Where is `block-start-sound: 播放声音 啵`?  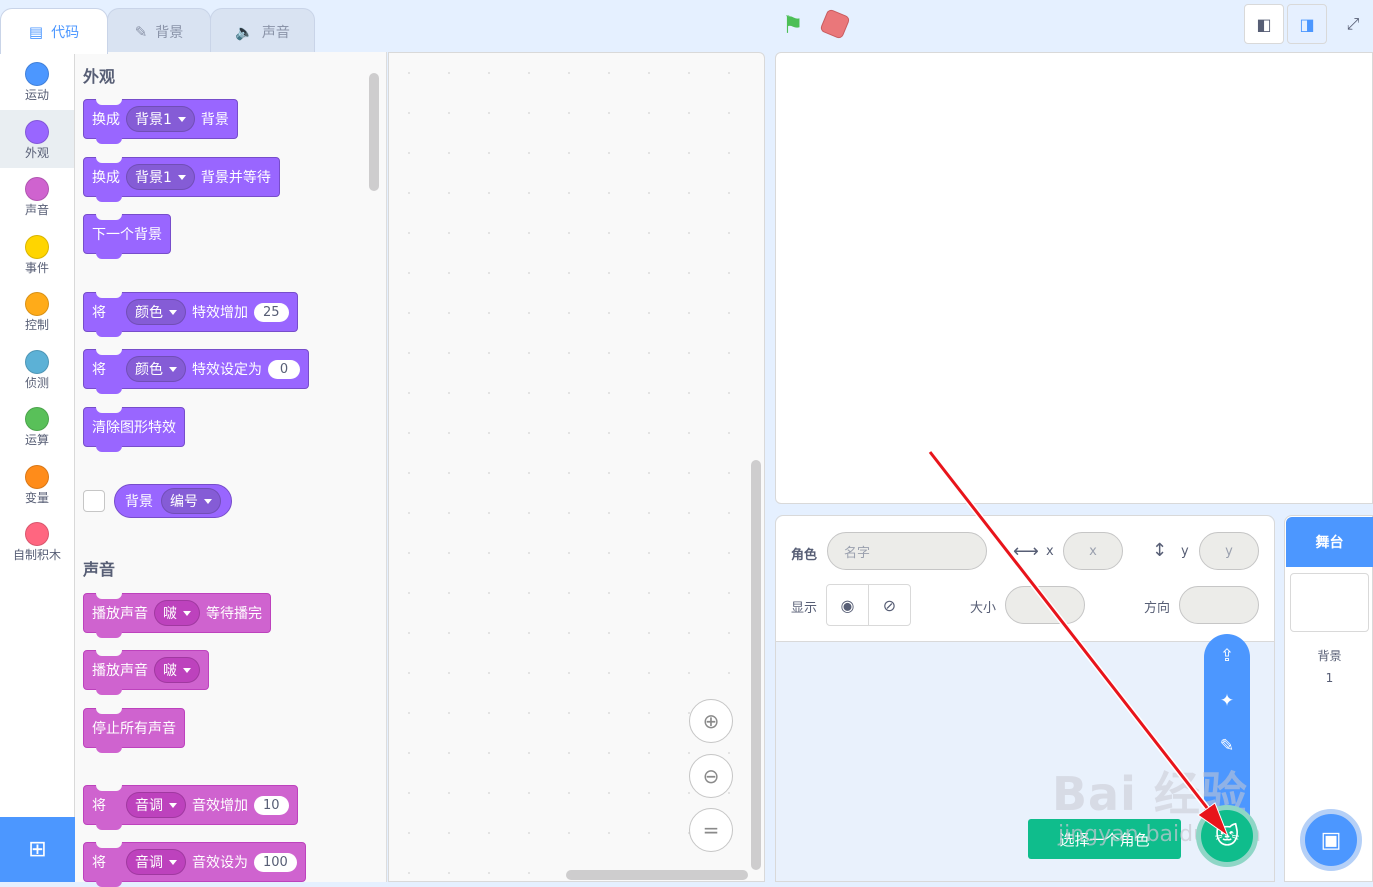
block-start-sound: 播放声音 啵 is located at coordinates (146, 672).